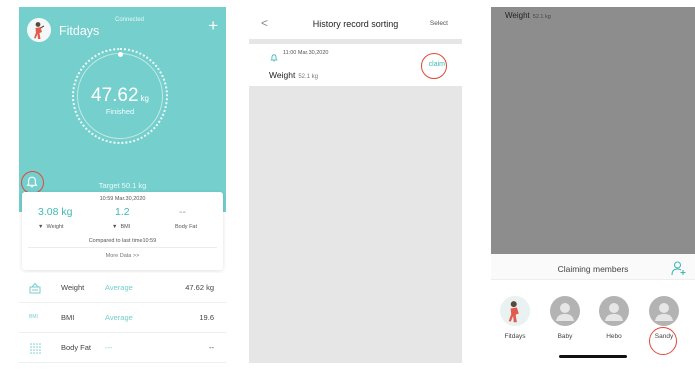 The image size is (695, 376). I want to click on member-name: Baby, so click(565, 336).